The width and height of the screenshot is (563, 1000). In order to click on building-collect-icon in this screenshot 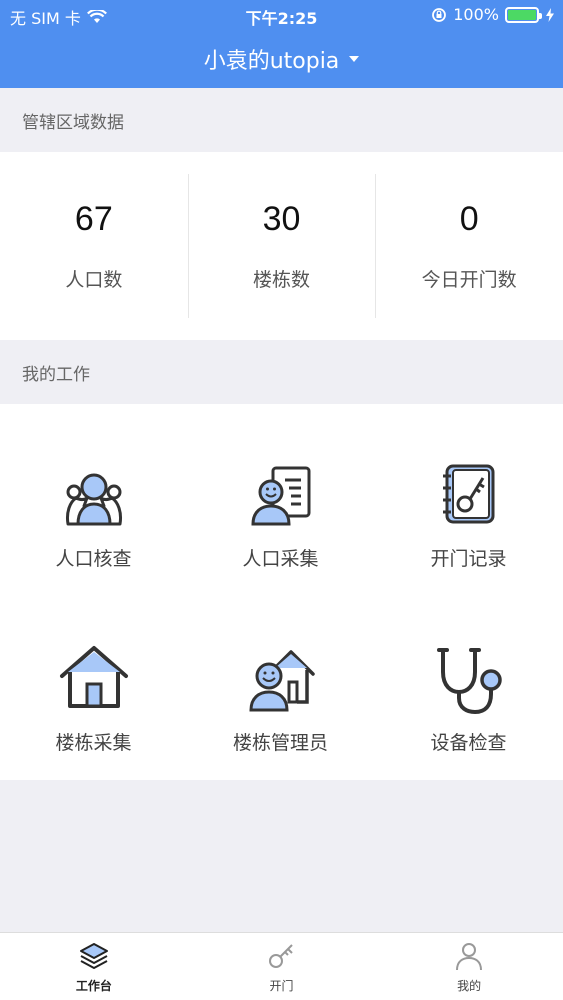, I will do `click(93, 677)`.